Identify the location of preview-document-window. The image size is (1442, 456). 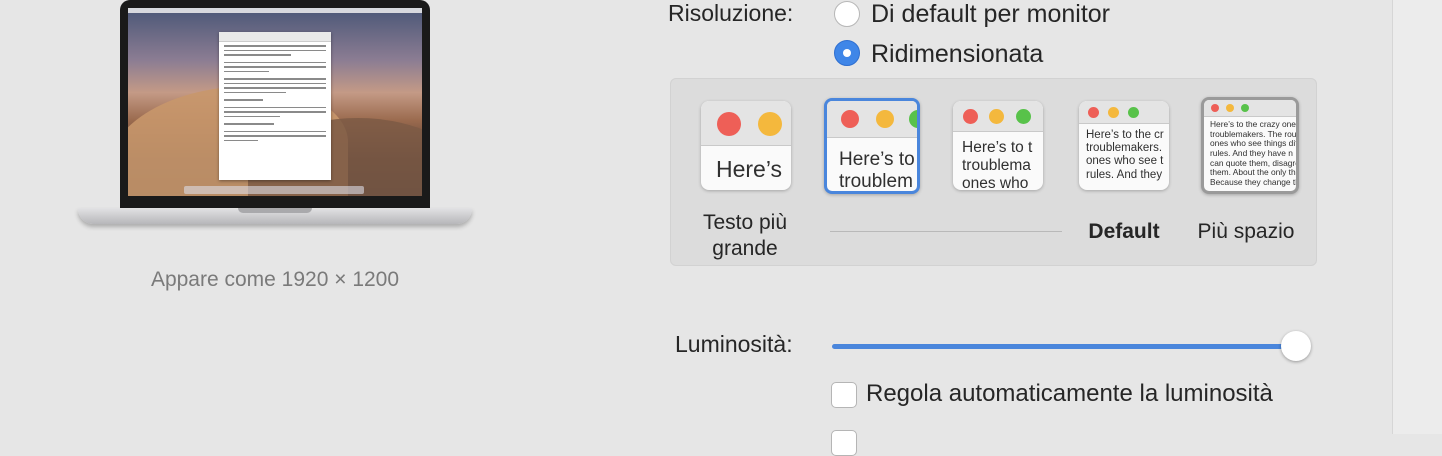
(275, 106).